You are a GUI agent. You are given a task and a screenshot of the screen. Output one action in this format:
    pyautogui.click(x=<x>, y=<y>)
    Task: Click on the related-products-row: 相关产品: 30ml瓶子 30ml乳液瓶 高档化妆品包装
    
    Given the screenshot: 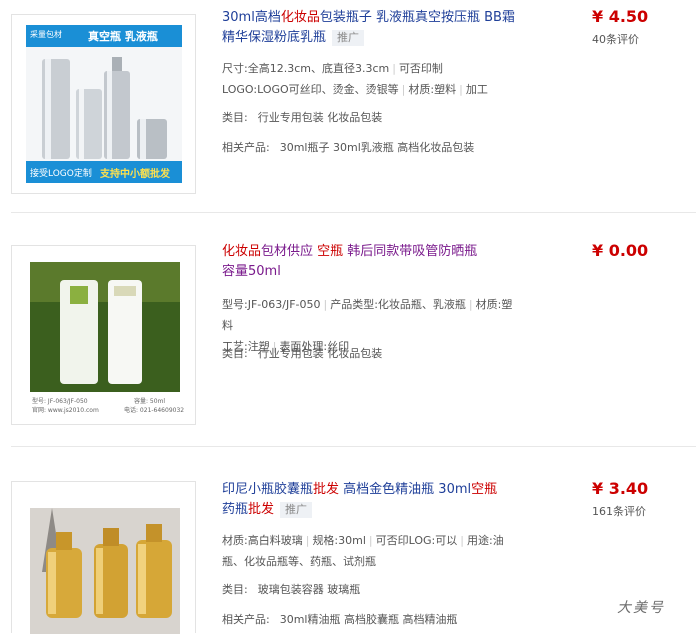 What is the action you would take?
    pyautogui.click(x=348, y=147)
    